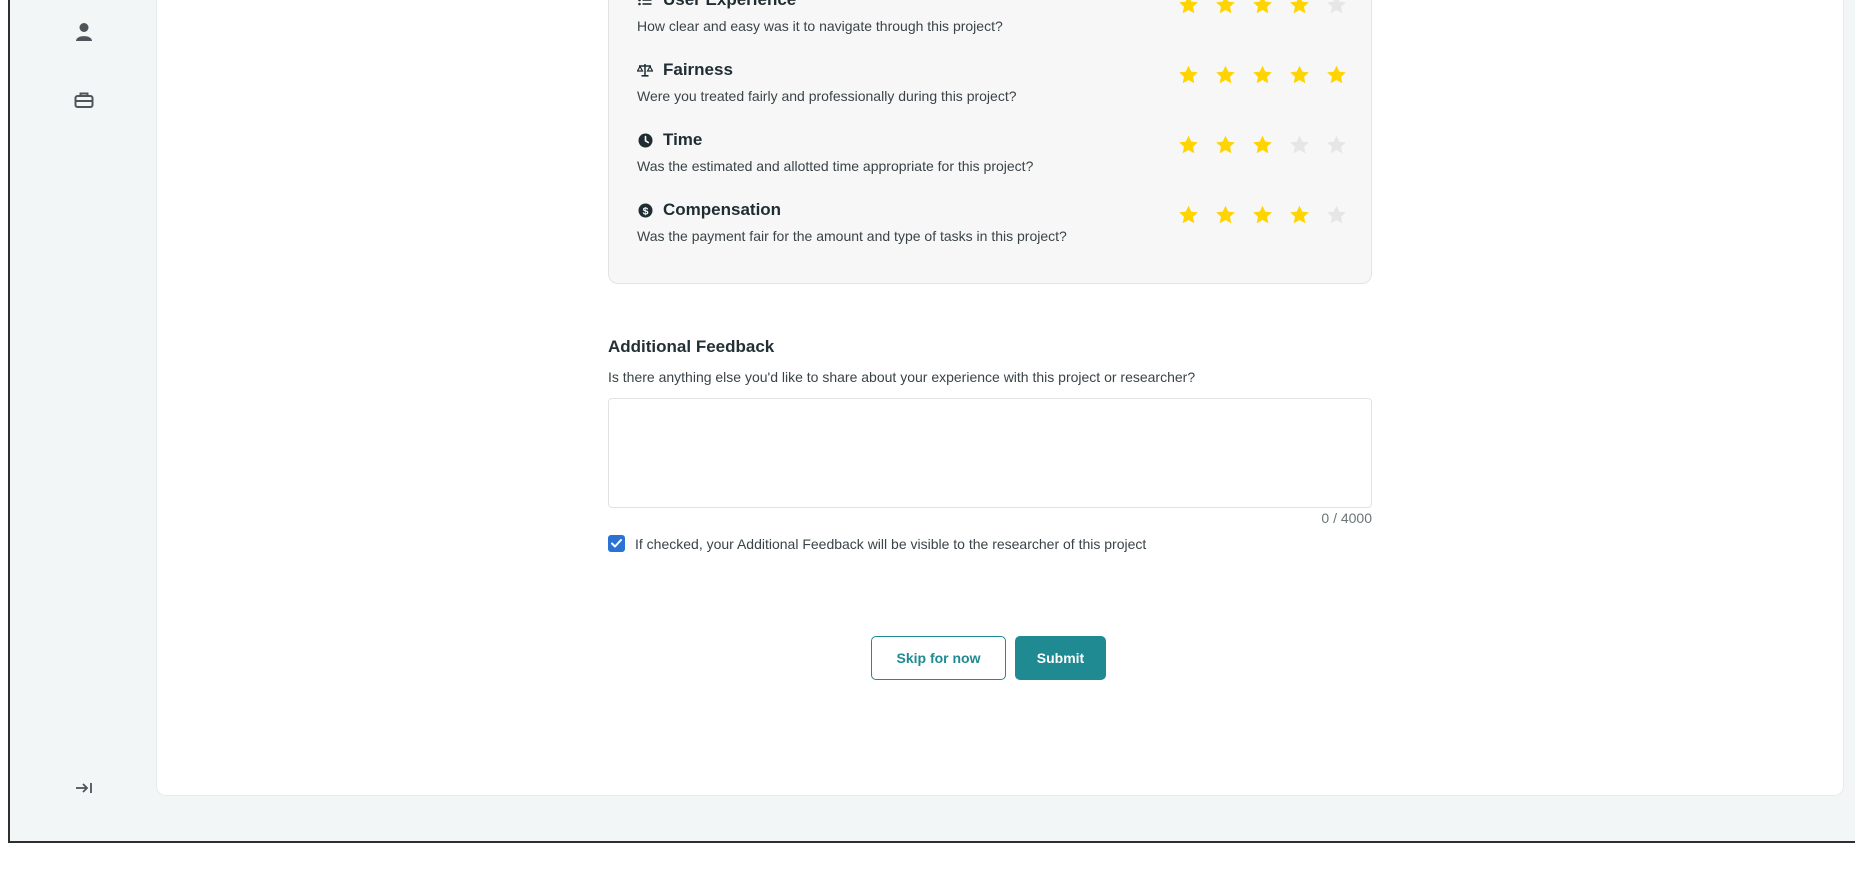  I want to click on user-icon, so click(84, 32).